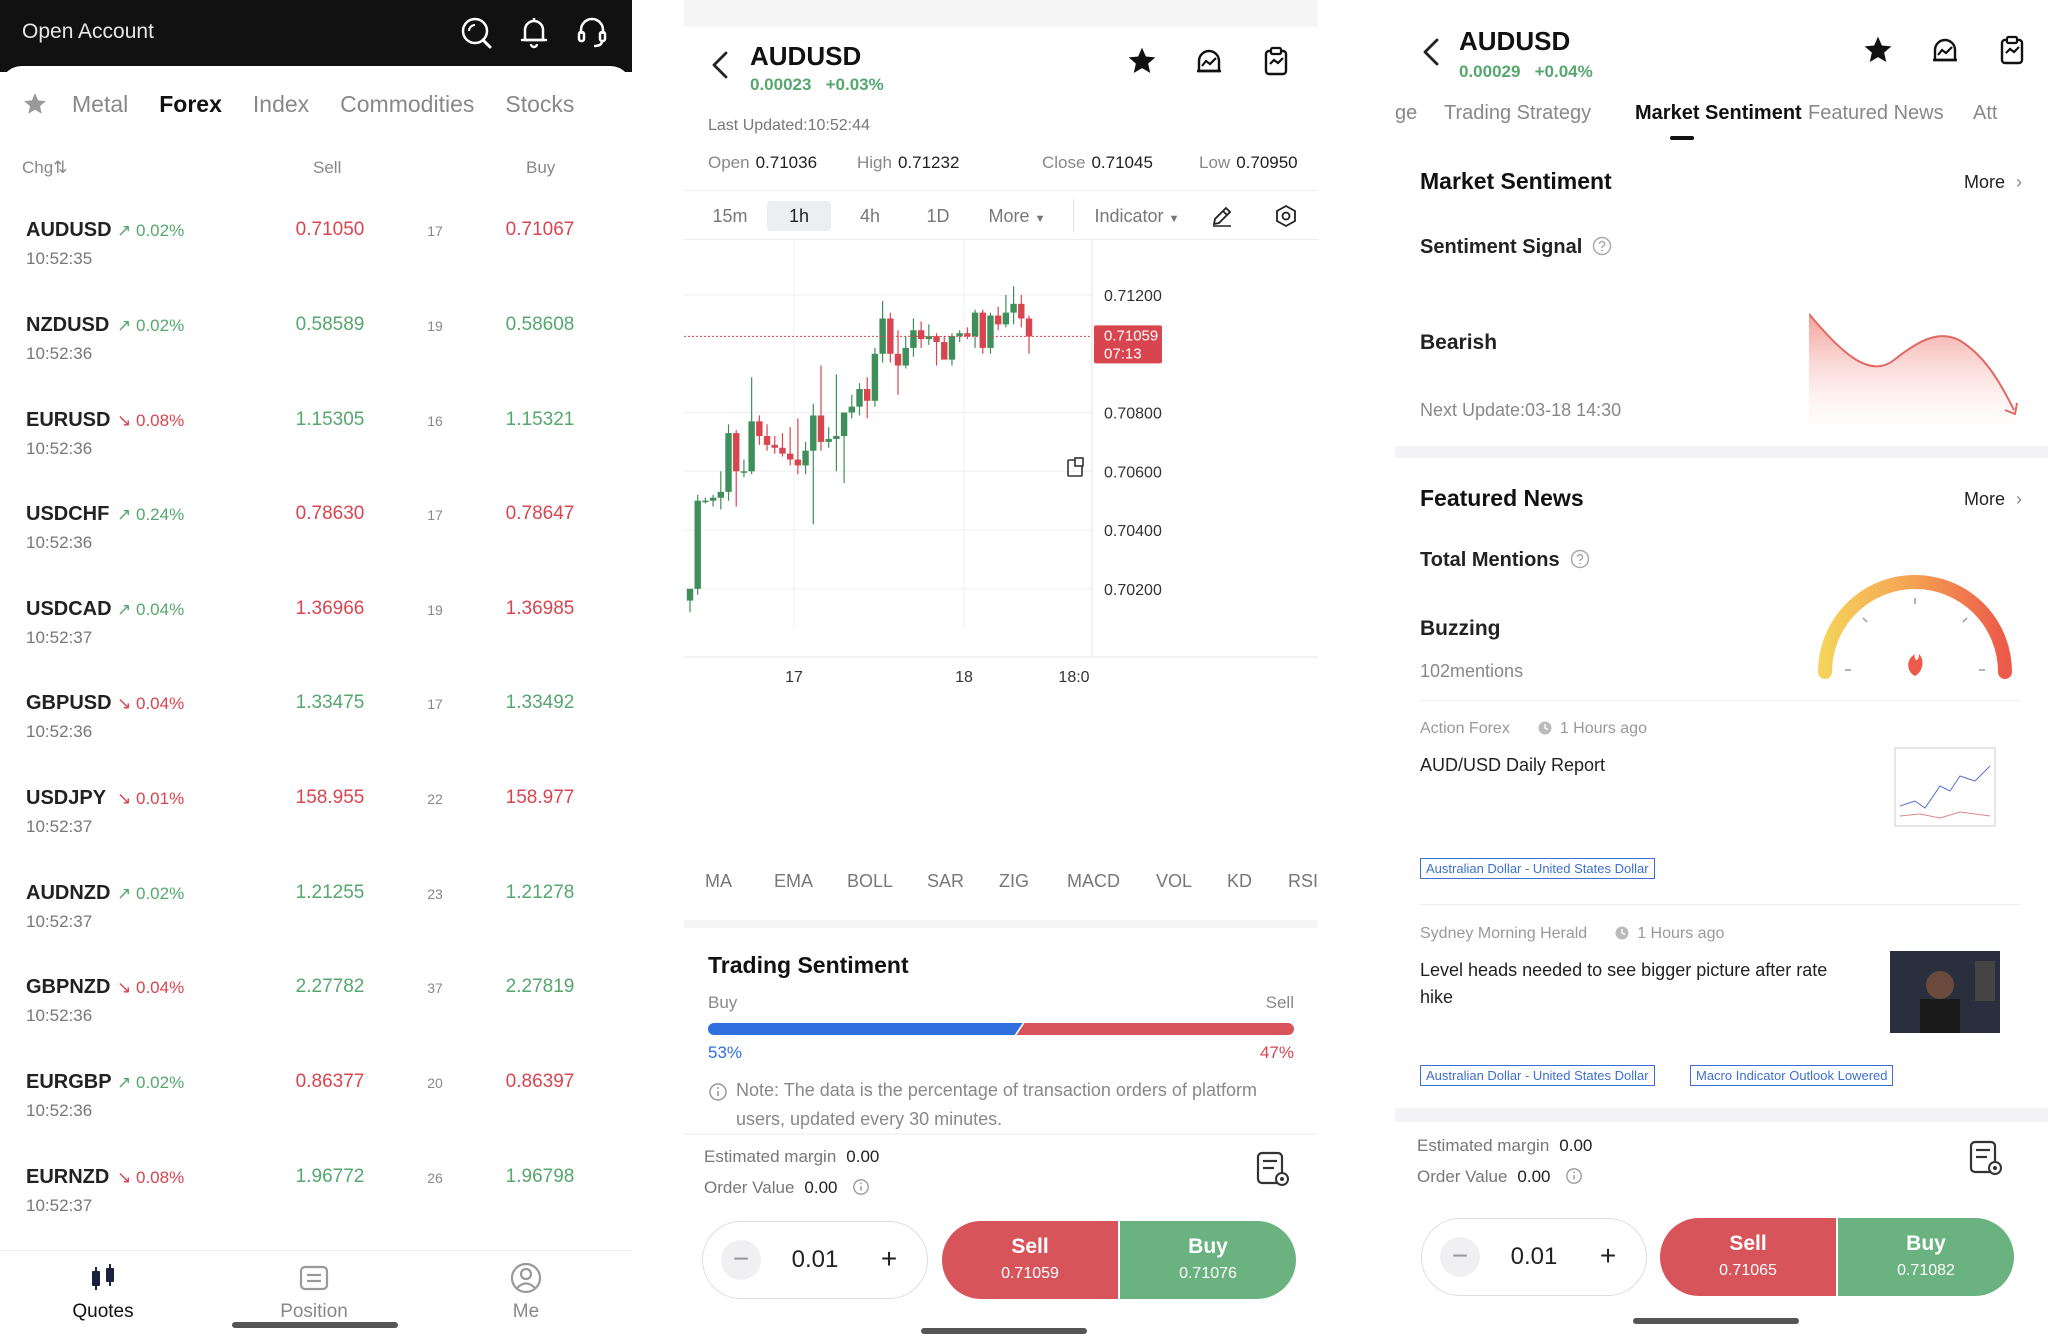  I want to click on search-icon, so click(476, 32).